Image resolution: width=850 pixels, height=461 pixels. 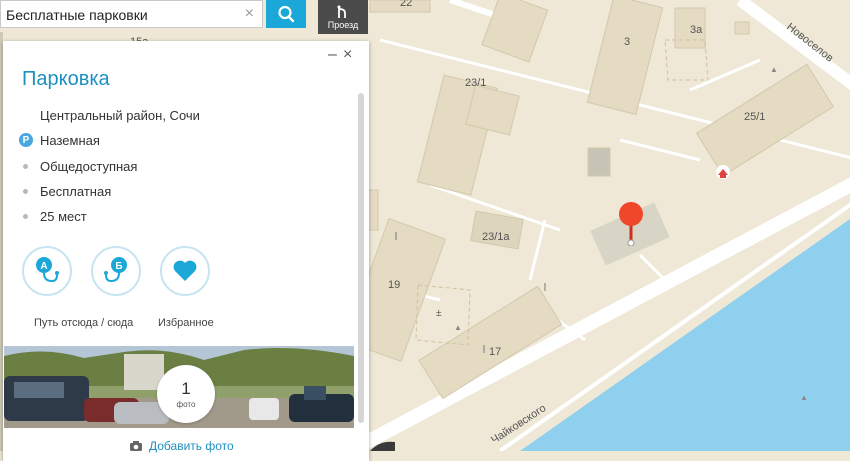 I want to click on place-title: Парковка, so click(x=66, y=79).